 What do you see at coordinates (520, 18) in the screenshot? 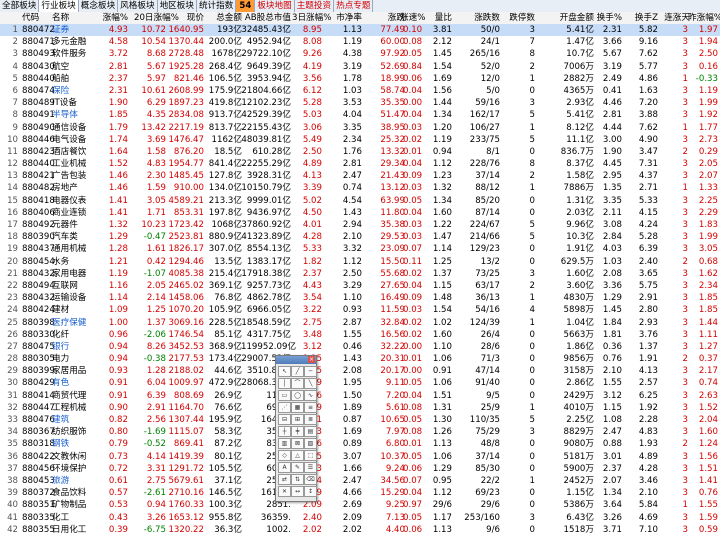
I see `header-down-count: 跌停数` at bounding box center [520, 18].